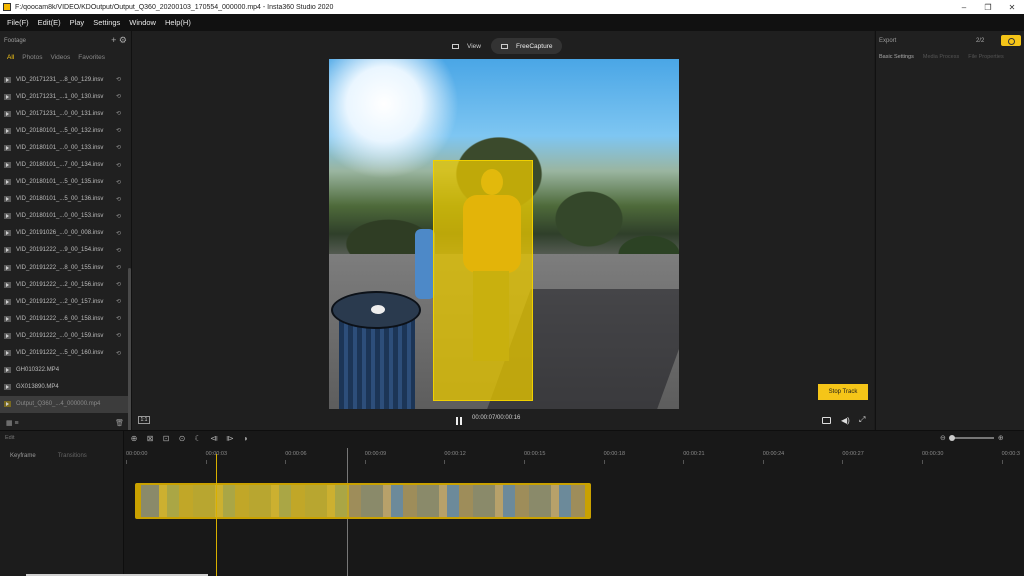  What do you see at coordinates (375, 457) in the screenshot?
I see `ruler-tick: 00:00:09` at bounding box center [375, 457].